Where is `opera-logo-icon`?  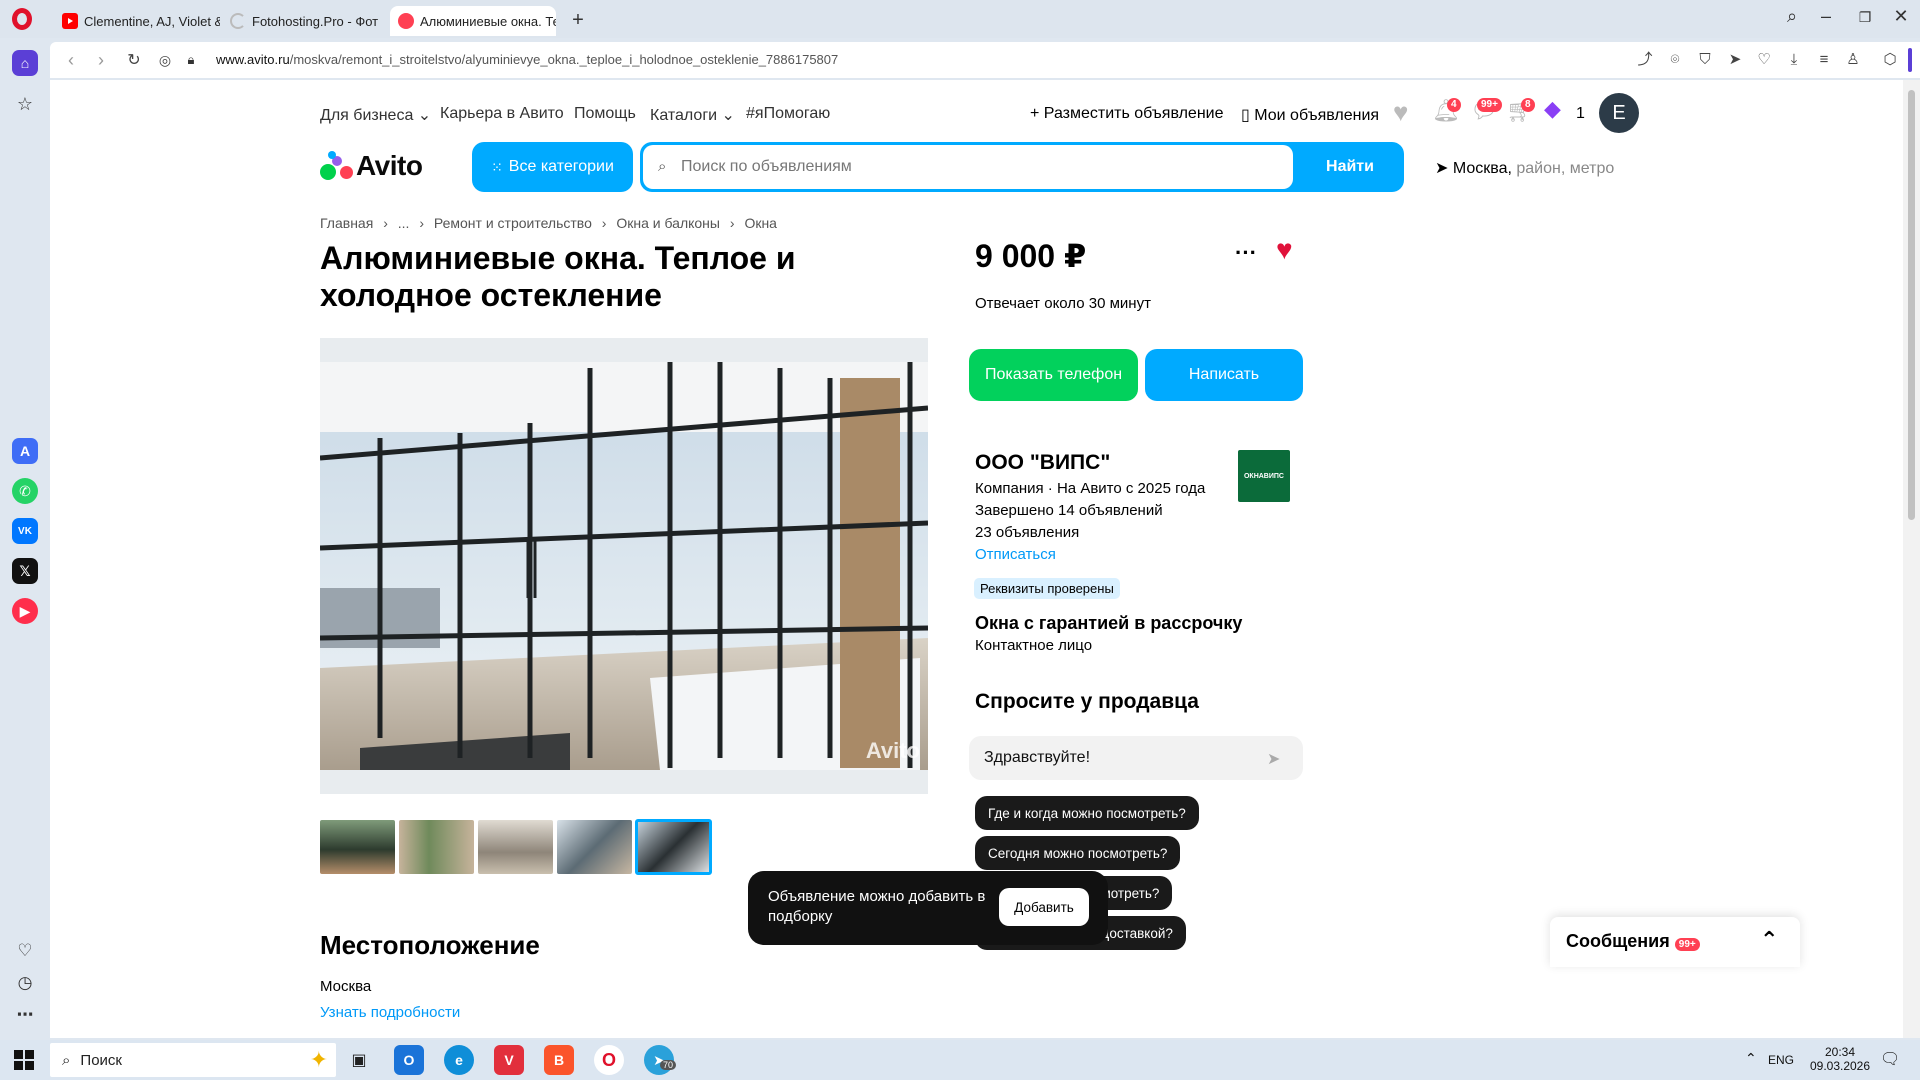 opera-logo-icon is located at coordinates (22, 19).